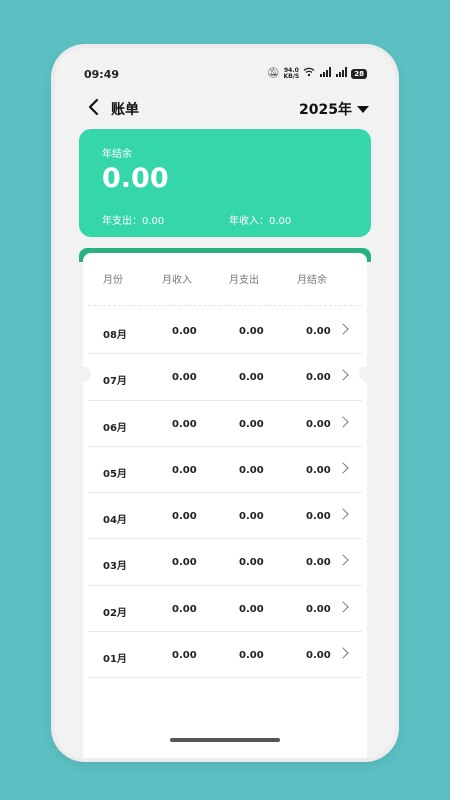 This screenshot has height=800, width=450. Describe the element at coordinates (225, 470) in the screenshot. I see `table-row: 05月 0.00 0.00 0.00` at that location.